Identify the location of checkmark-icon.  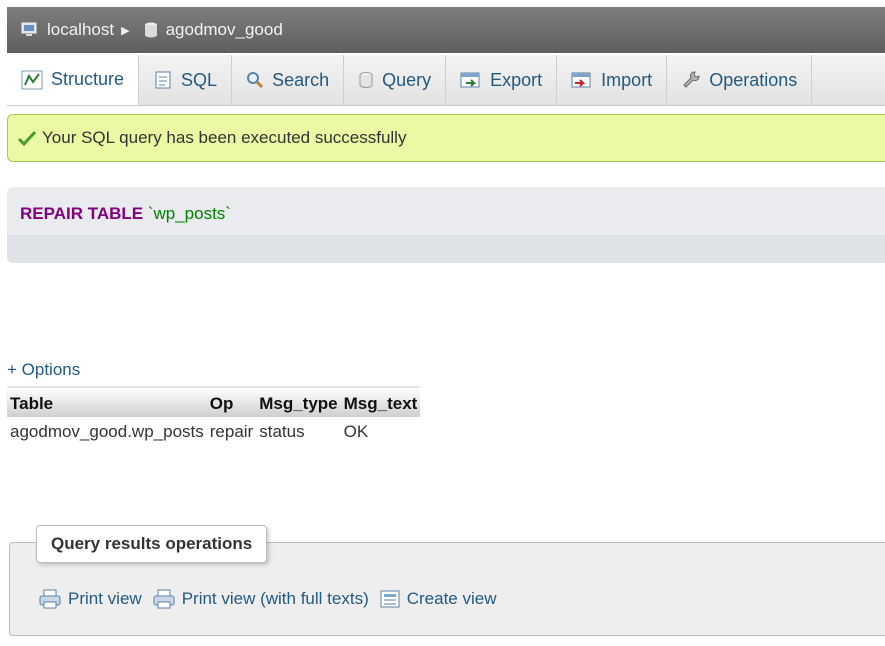
(27, 138).